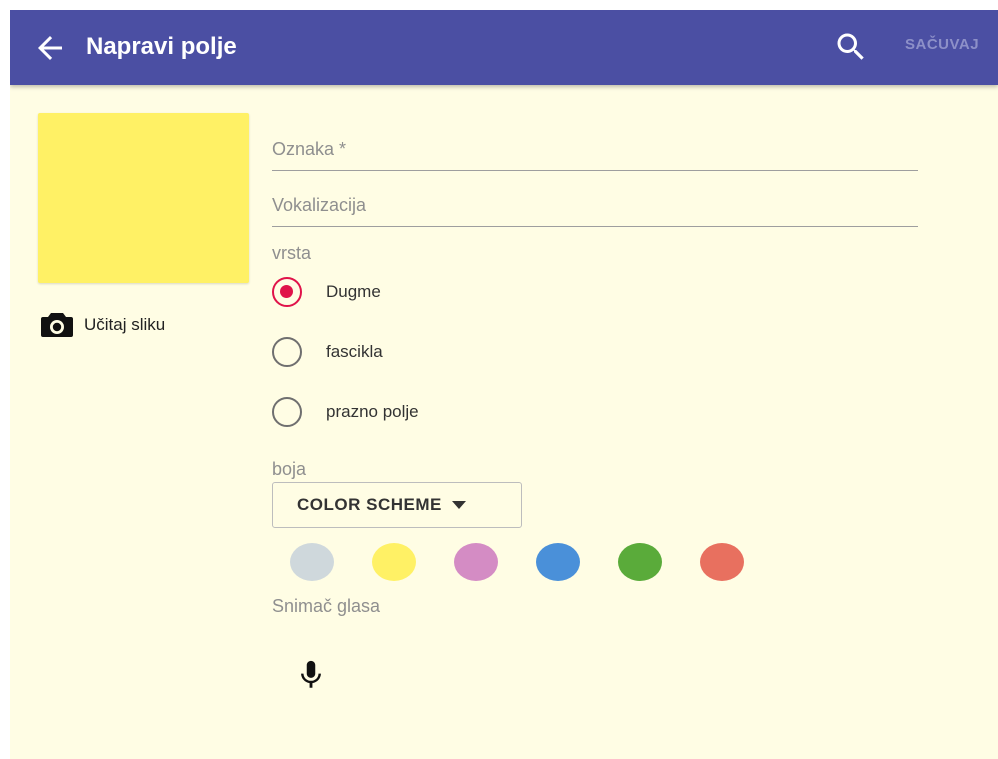  Describe the element at coordinates (287, 292) in the screenshot. I see `radio-checked-icon` at that location.